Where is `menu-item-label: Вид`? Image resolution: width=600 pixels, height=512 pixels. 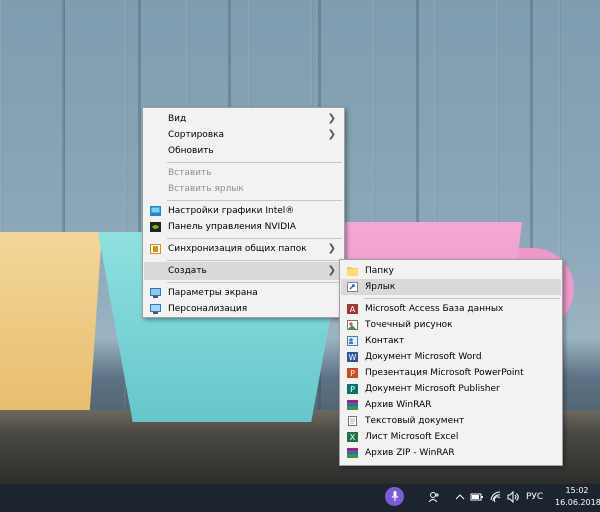
menu-item-label: Вид is located at coordinates (177, 119).